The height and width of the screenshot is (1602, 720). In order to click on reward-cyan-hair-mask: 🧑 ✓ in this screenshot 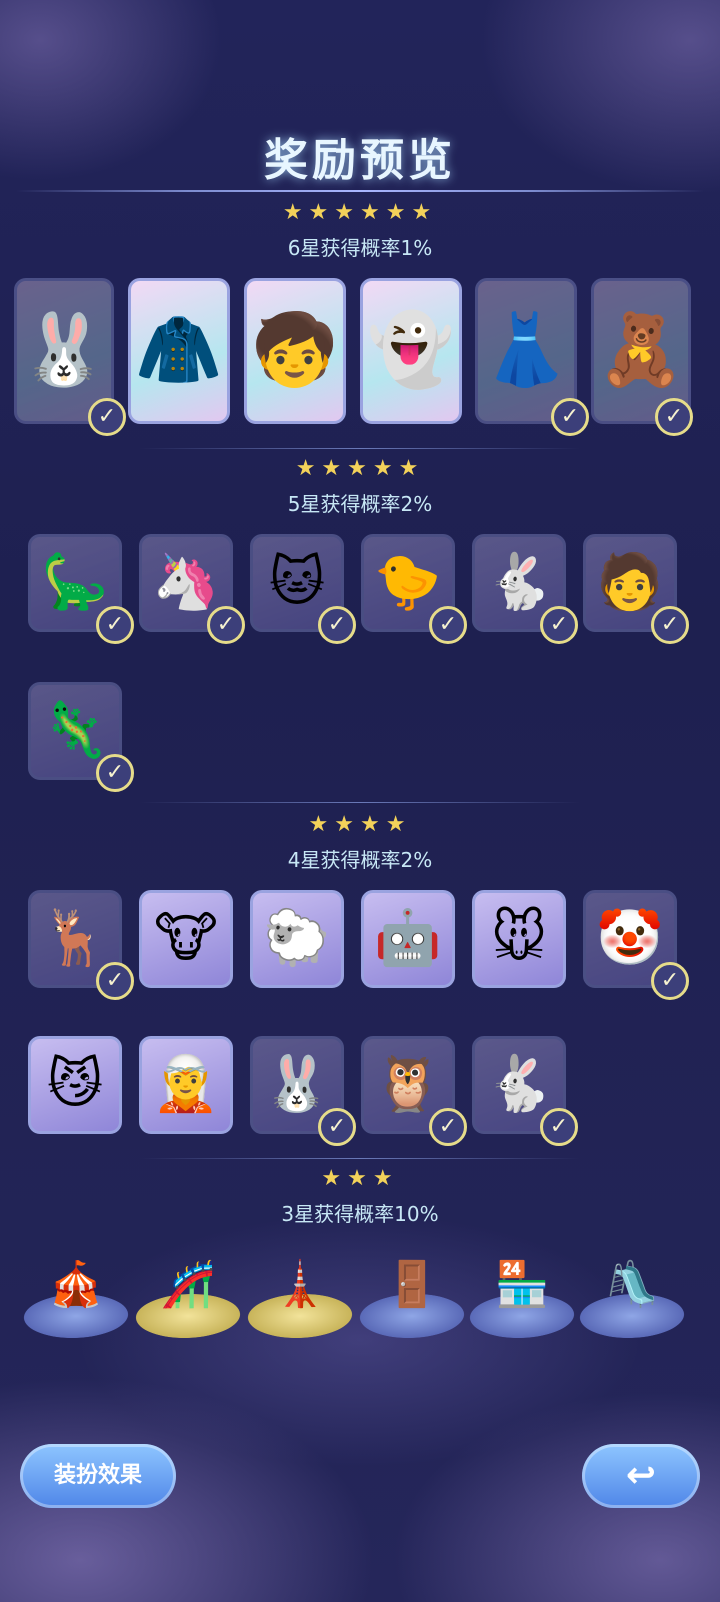, I will do `click(636, 589)`.